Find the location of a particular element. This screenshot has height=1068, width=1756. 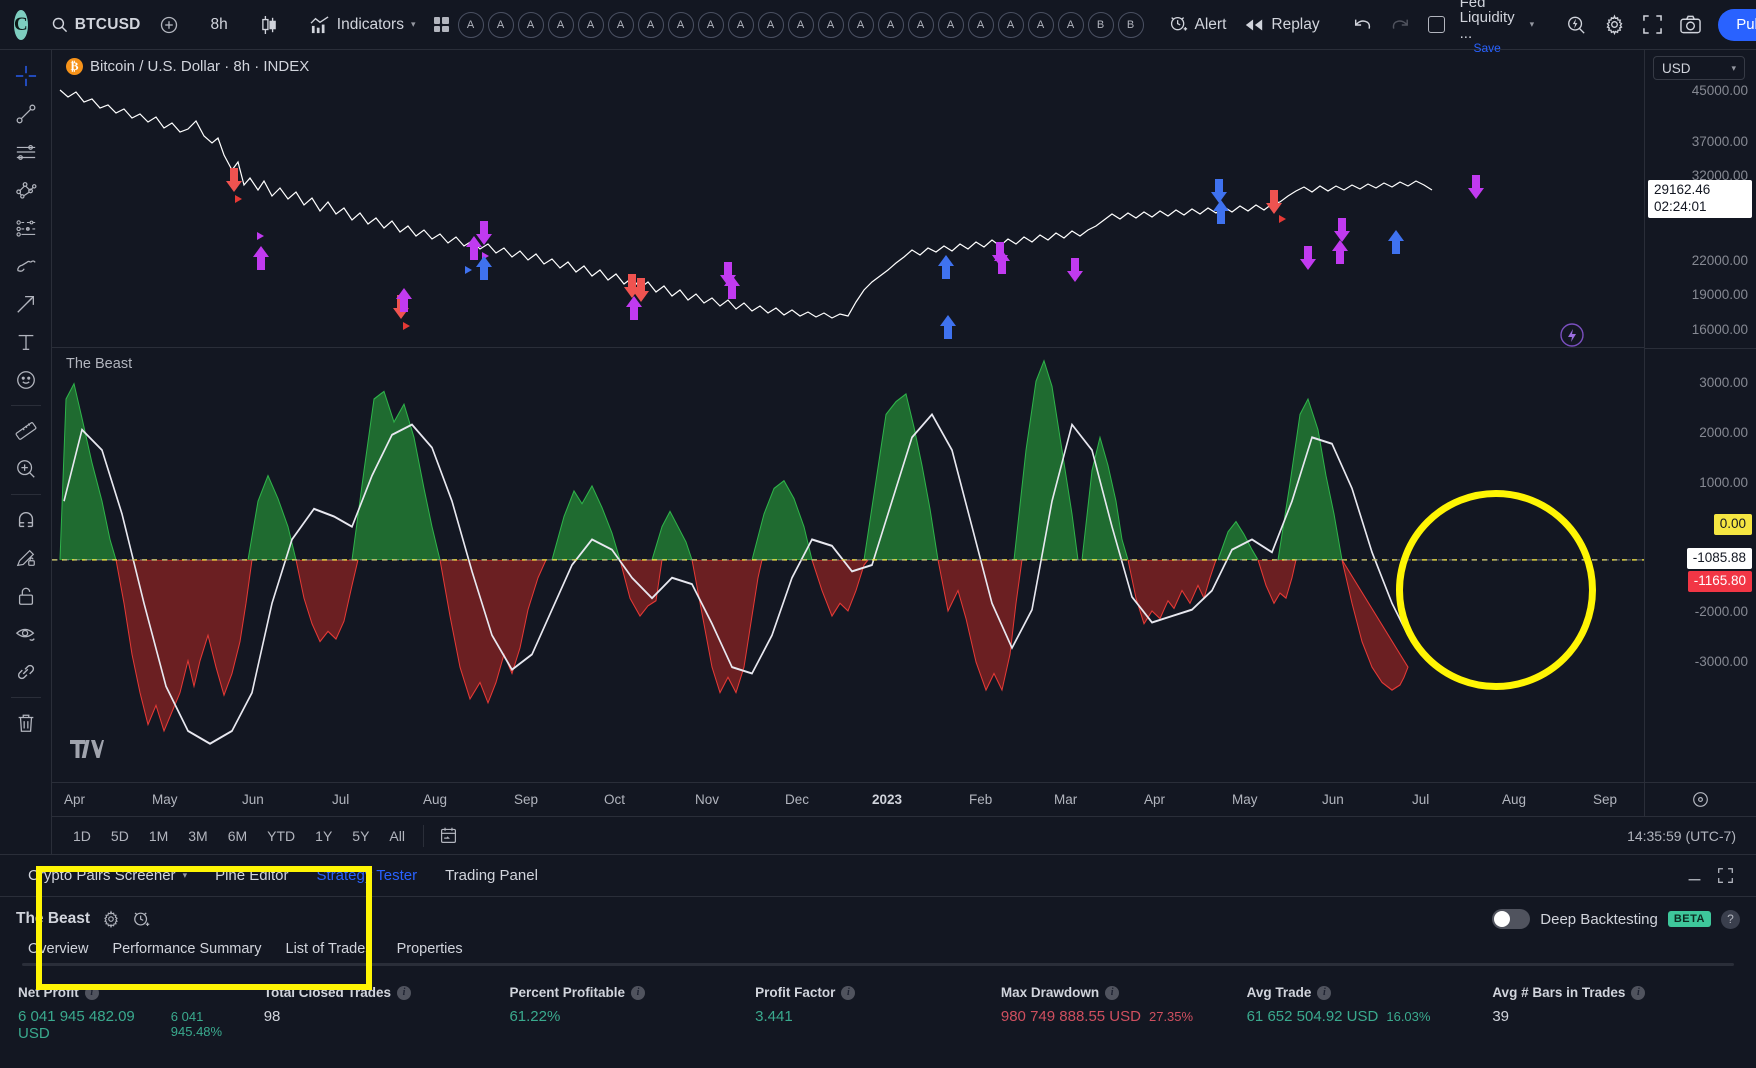

emoji-tool is located at coordinates (26, 380).